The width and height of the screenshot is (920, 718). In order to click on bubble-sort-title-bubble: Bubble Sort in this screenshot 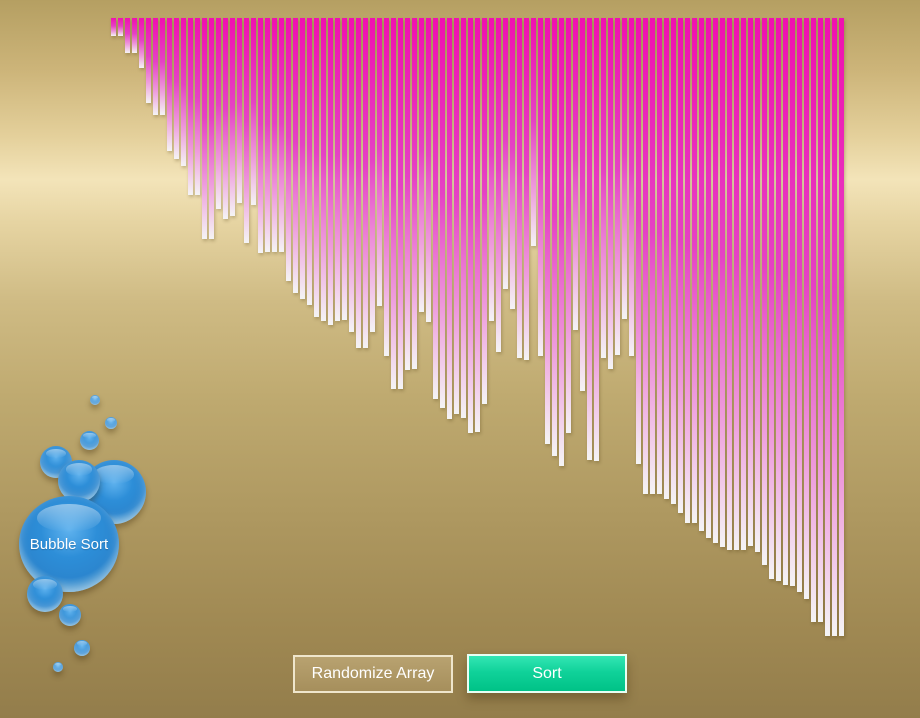, I will do `click(69, 544)`.